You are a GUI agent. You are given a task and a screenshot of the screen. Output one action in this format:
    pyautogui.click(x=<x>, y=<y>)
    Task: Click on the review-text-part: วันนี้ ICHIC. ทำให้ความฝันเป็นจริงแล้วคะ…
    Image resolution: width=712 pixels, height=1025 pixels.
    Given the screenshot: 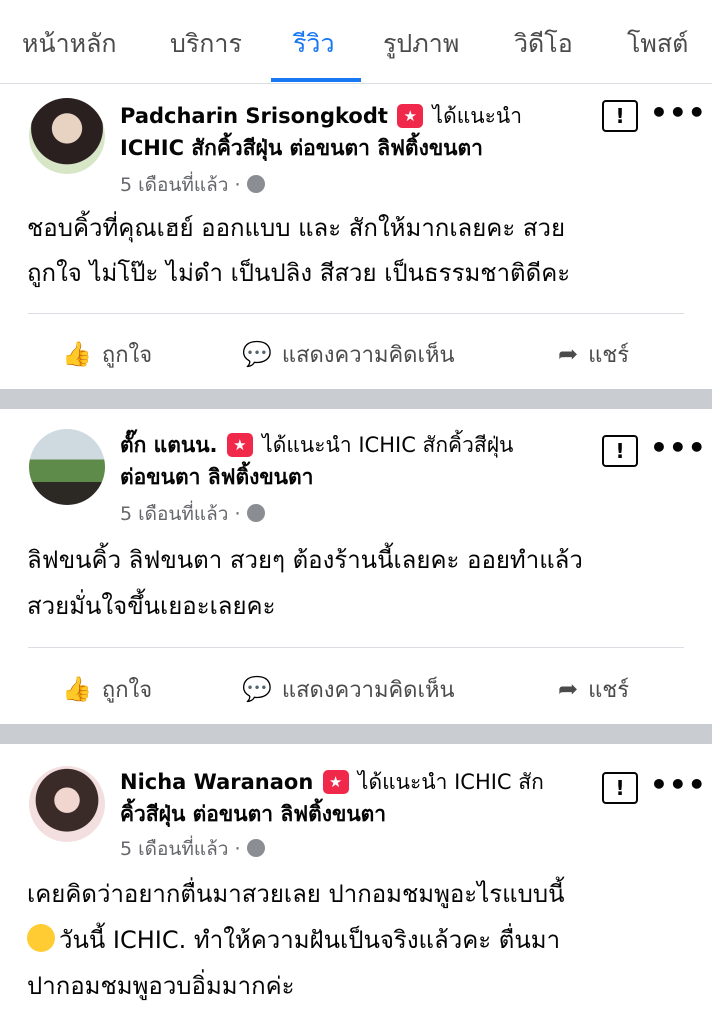 What is the action you would take?
    pyautogui.click(x=310, y=940)
    